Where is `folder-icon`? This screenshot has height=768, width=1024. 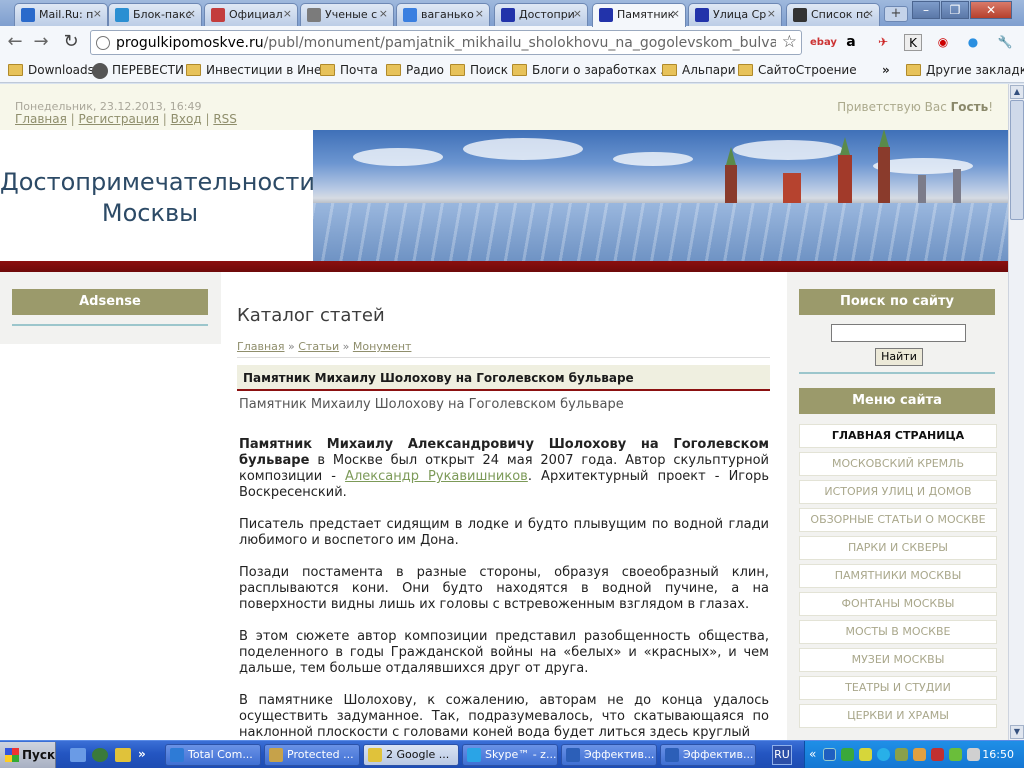 folder-icon is located at coordinates (193, 70).